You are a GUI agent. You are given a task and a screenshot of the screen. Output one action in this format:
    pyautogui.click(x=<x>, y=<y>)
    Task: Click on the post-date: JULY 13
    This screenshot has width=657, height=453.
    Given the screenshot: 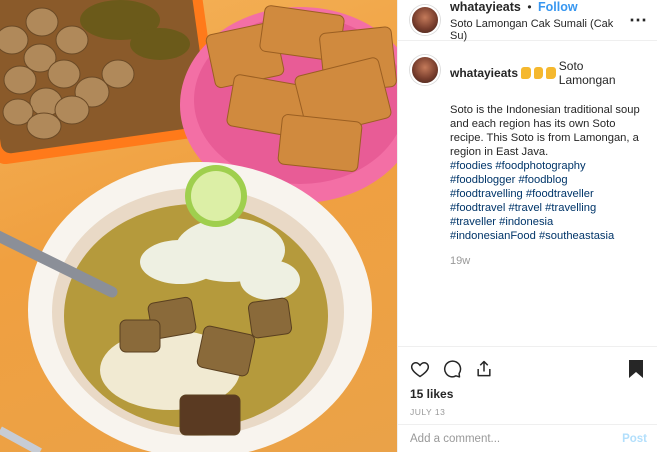 What is the action you would take?
    pyautogui.click(x=428, y=412)
    